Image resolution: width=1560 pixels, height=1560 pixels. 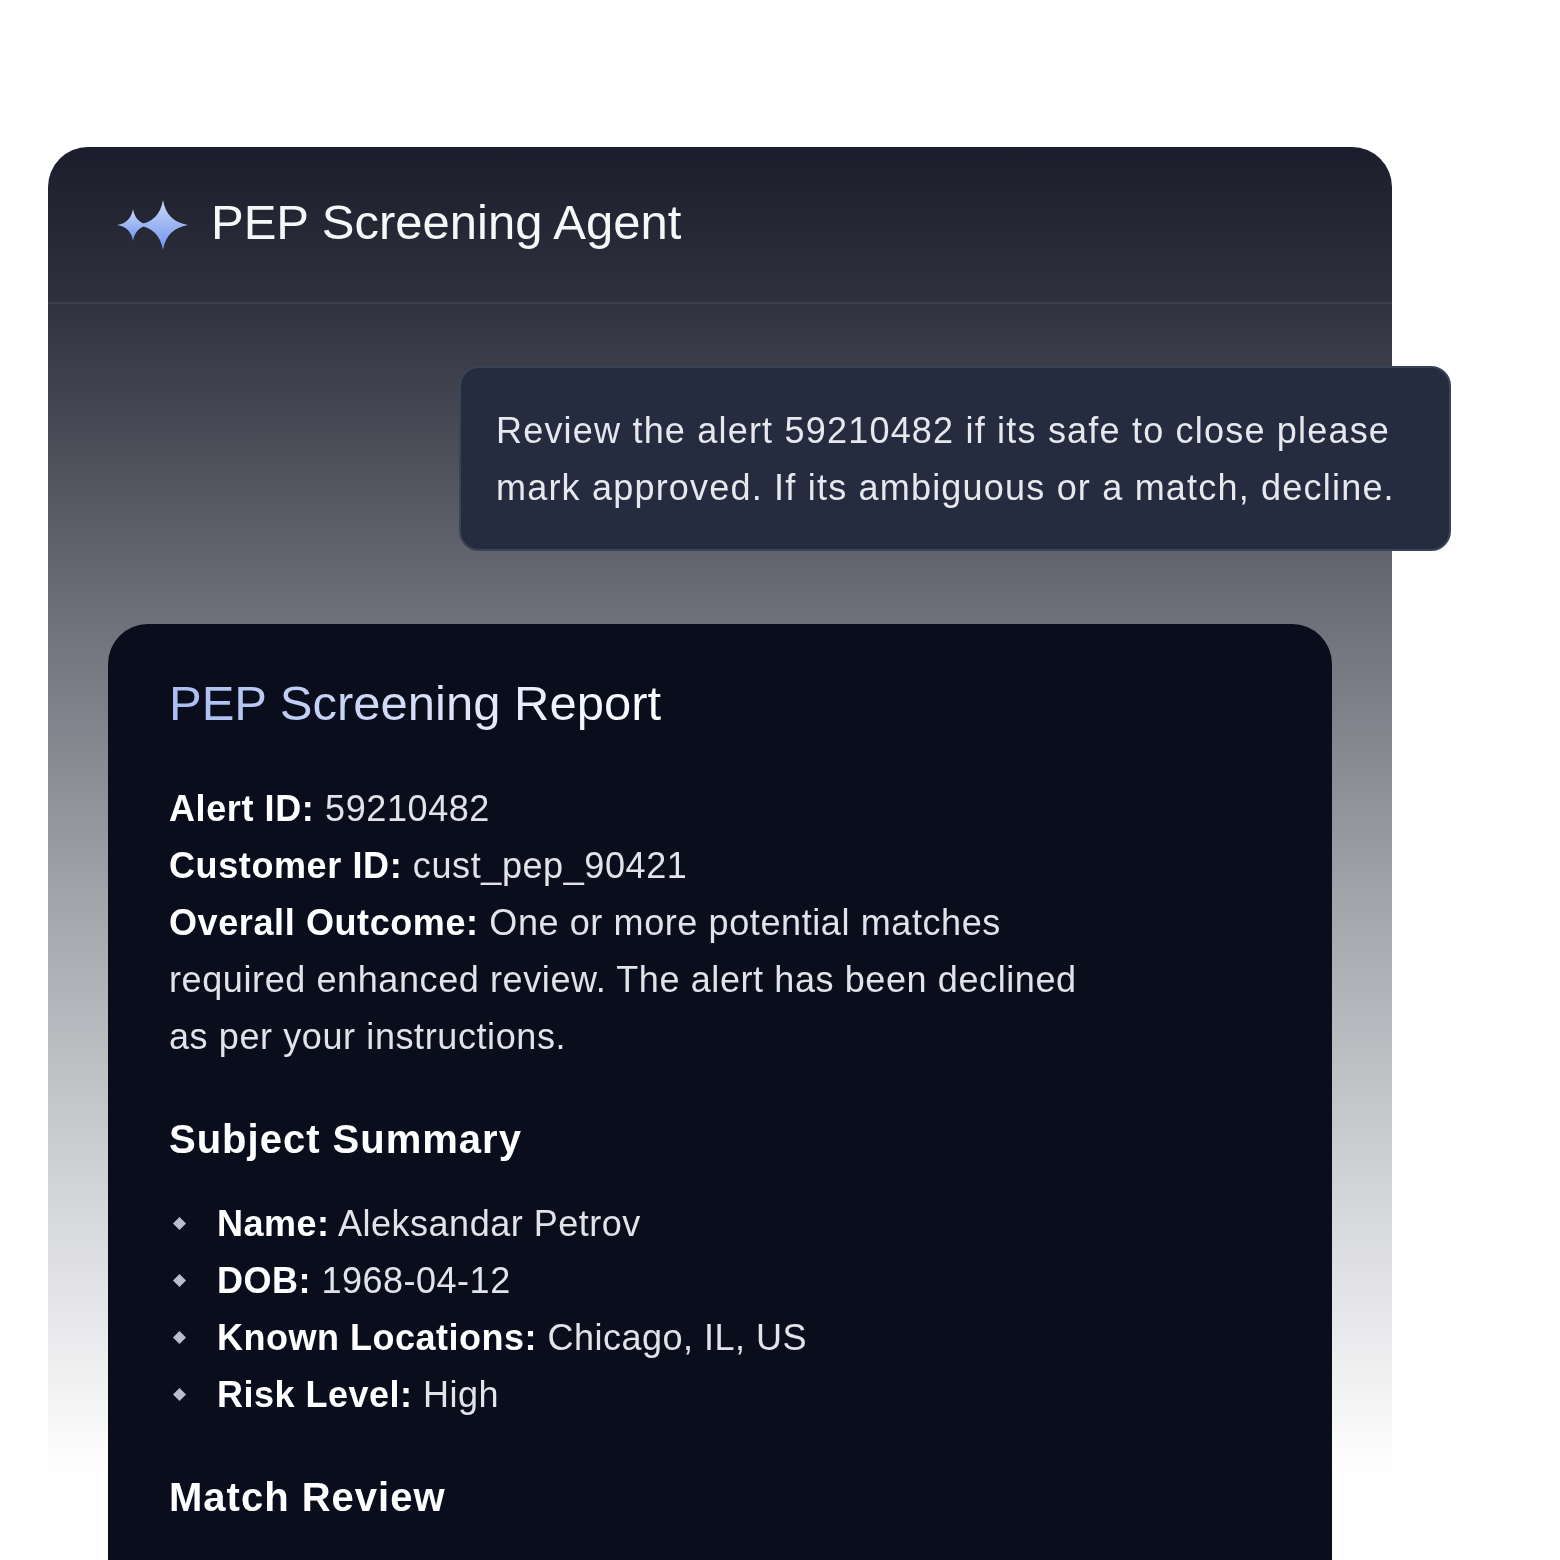 I want to click on summary-item: DOB: 1968-04-12, so click(x=364, y=1281).